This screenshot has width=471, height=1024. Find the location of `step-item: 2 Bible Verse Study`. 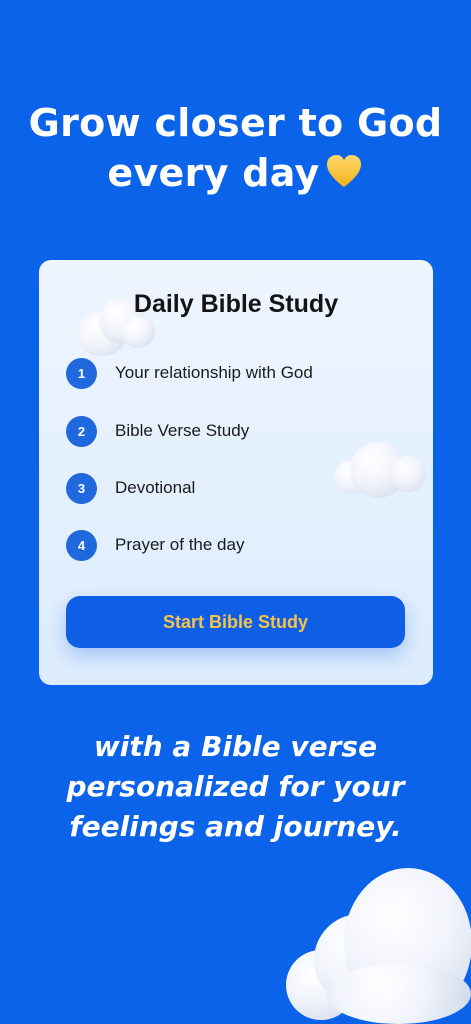

step-item: 2 Bible Verse Study is located at coordinates (157, 431).